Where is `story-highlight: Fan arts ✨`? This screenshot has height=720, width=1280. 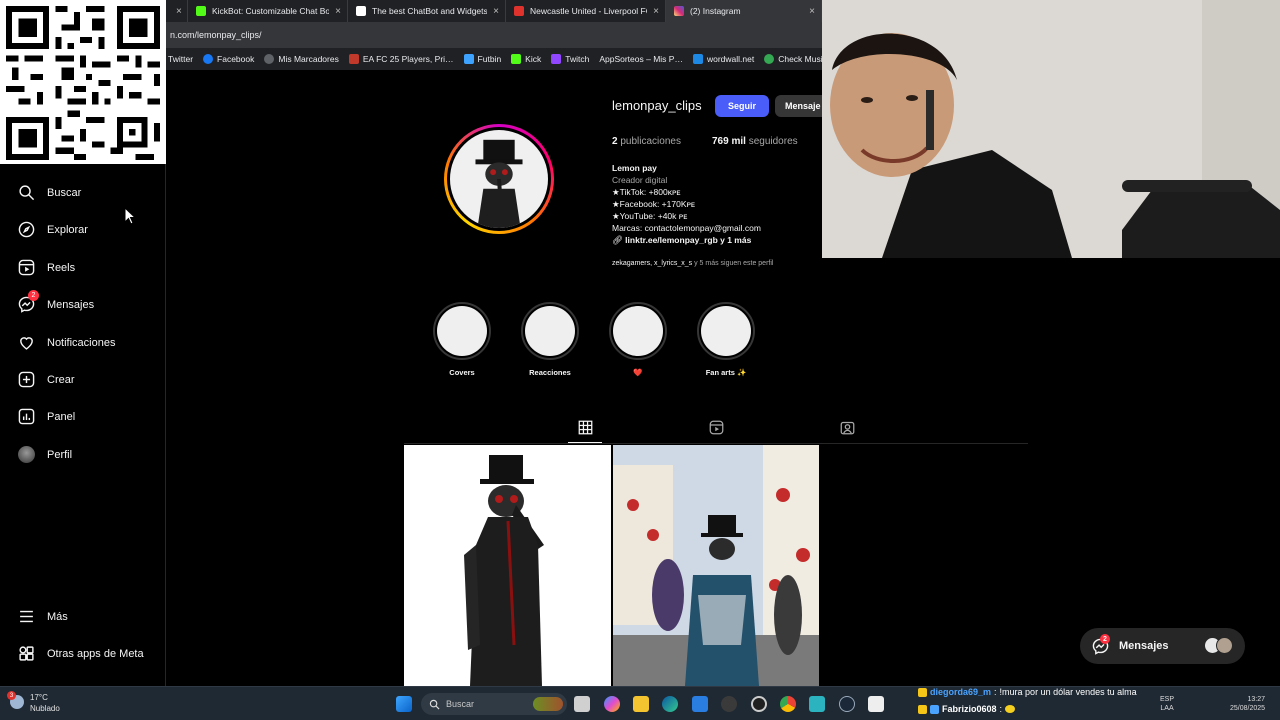 story-highlight: Fan arts ✨ is located at coordinates (726, 339).